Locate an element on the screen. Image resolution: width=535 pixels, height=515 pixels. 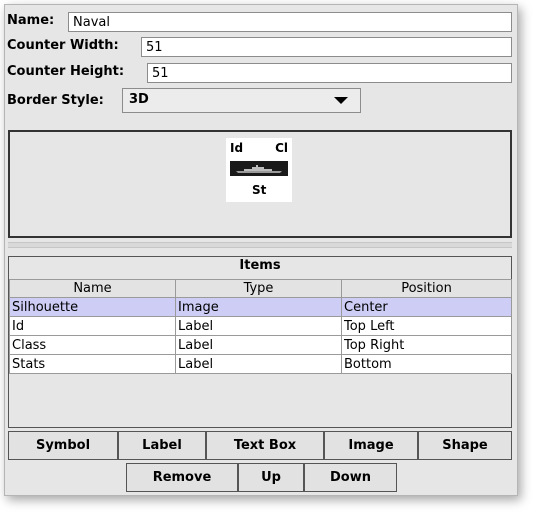
border-style-label: Border Style: is located at coordinates (55, 100).